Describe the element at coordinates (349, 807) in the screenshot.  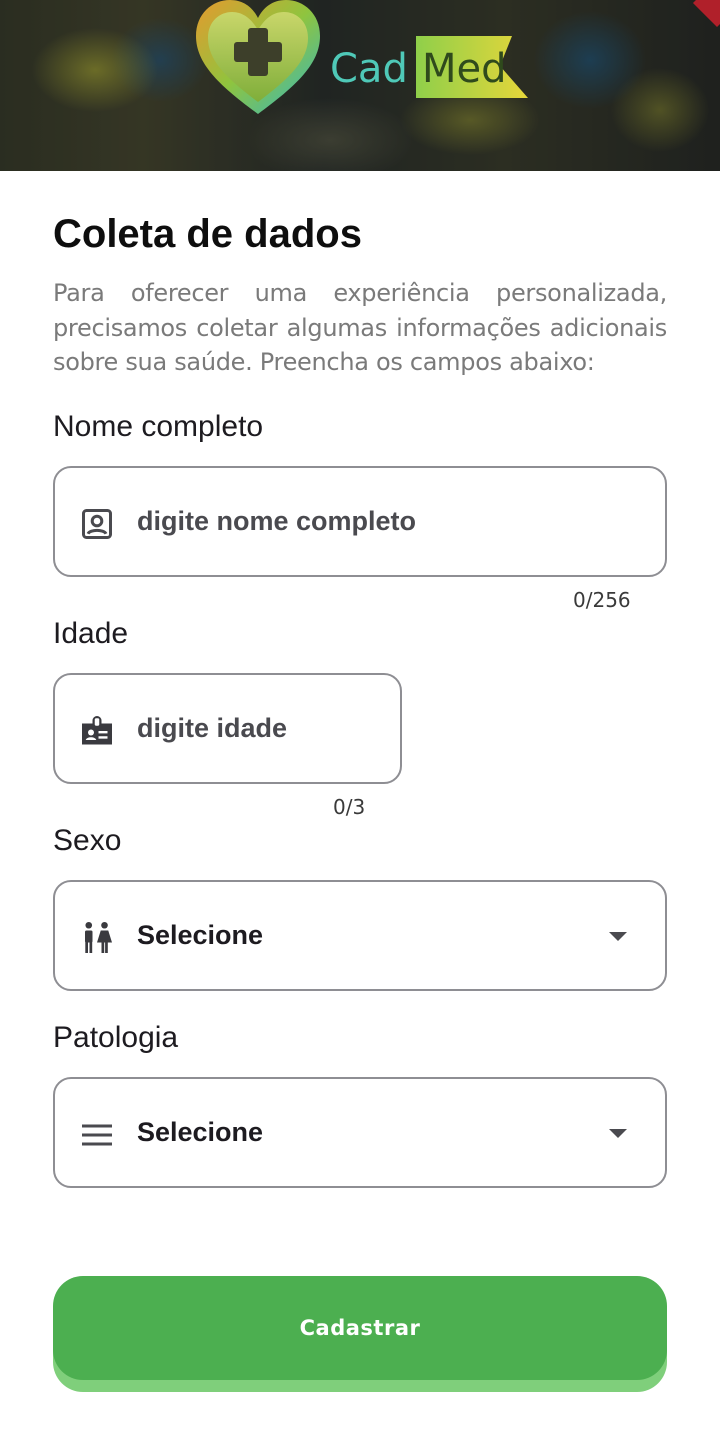
I see `age-char-counter: 0/3` at that location.